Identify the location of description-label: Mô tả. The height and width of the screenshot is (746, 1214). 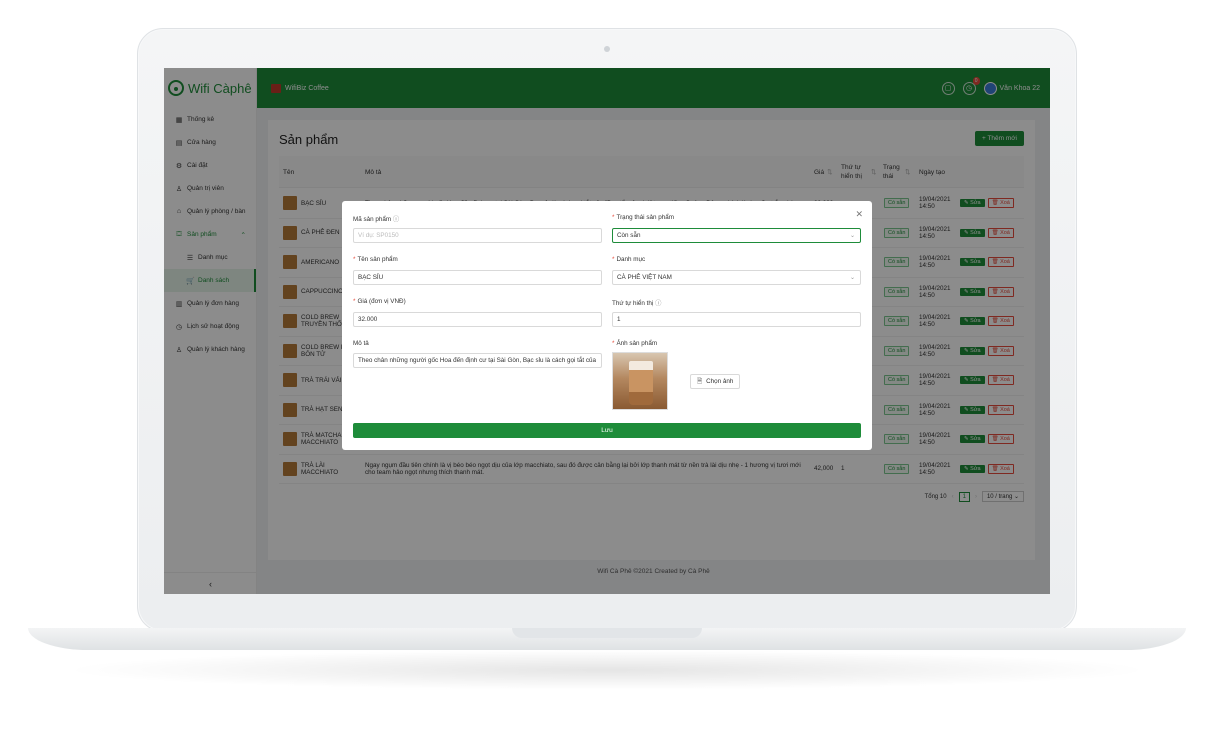
(361, 343).